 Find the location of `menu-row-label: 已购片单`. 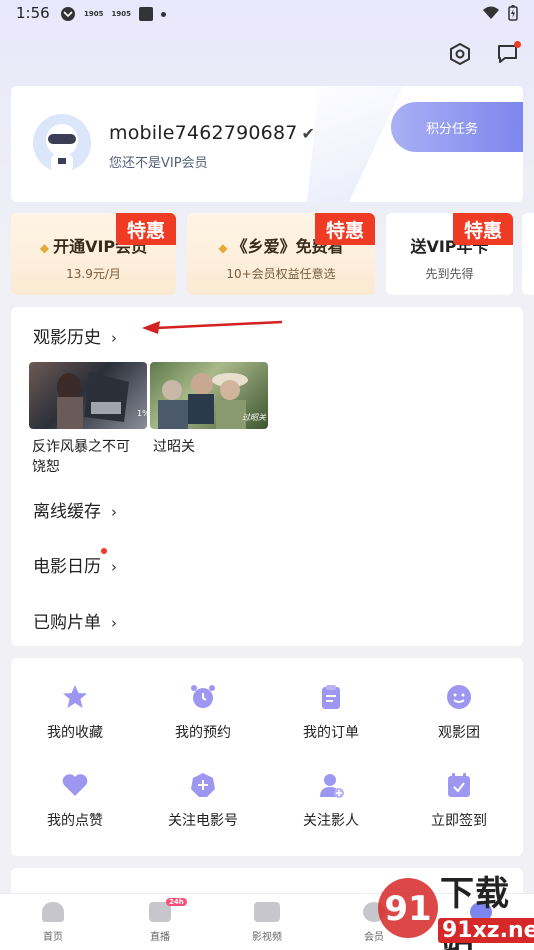

menu-row-label: 已购片单 is located at coordinates (67, 623).